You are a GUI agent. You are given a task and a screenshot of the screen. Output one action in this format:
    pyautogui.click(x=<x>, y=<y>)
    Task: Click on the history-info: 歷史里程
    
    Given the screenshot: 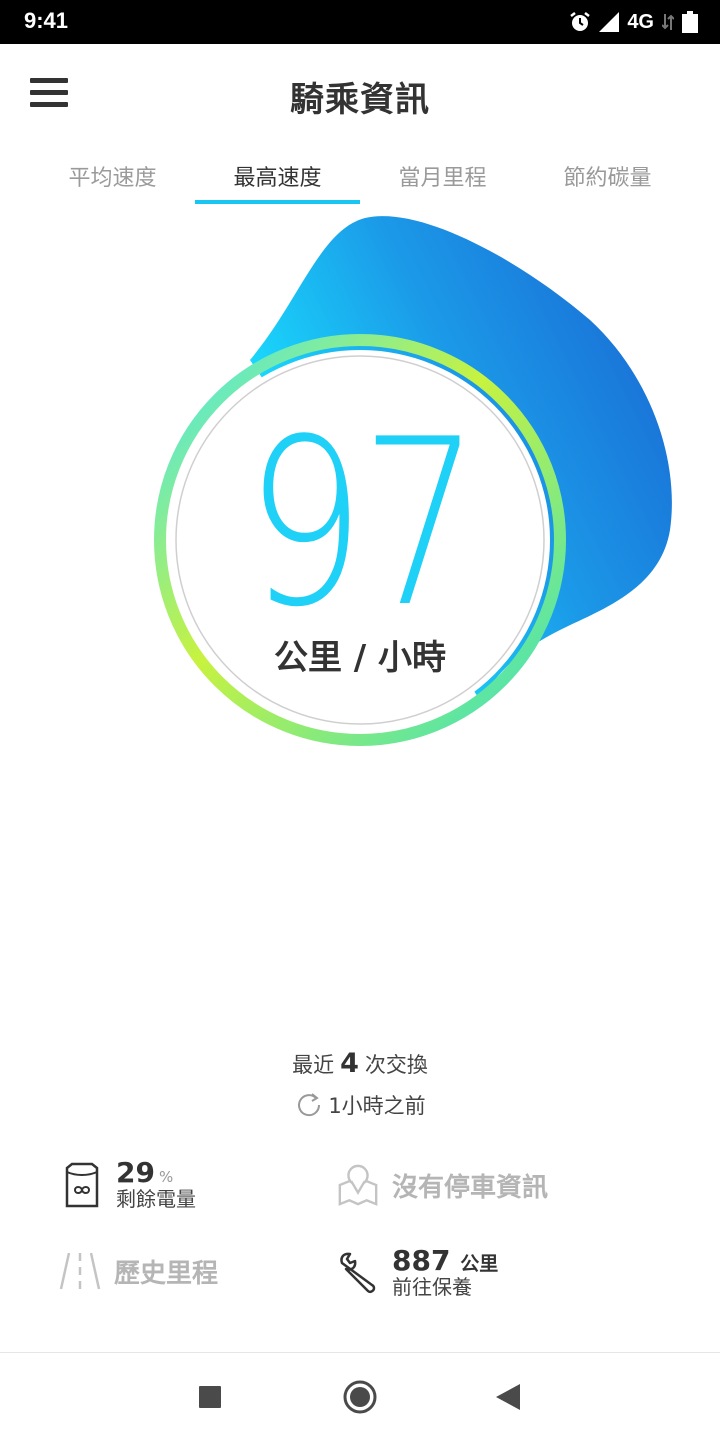 What is the action you would take?
    pyautogui.click(x=138, y=1271)
    